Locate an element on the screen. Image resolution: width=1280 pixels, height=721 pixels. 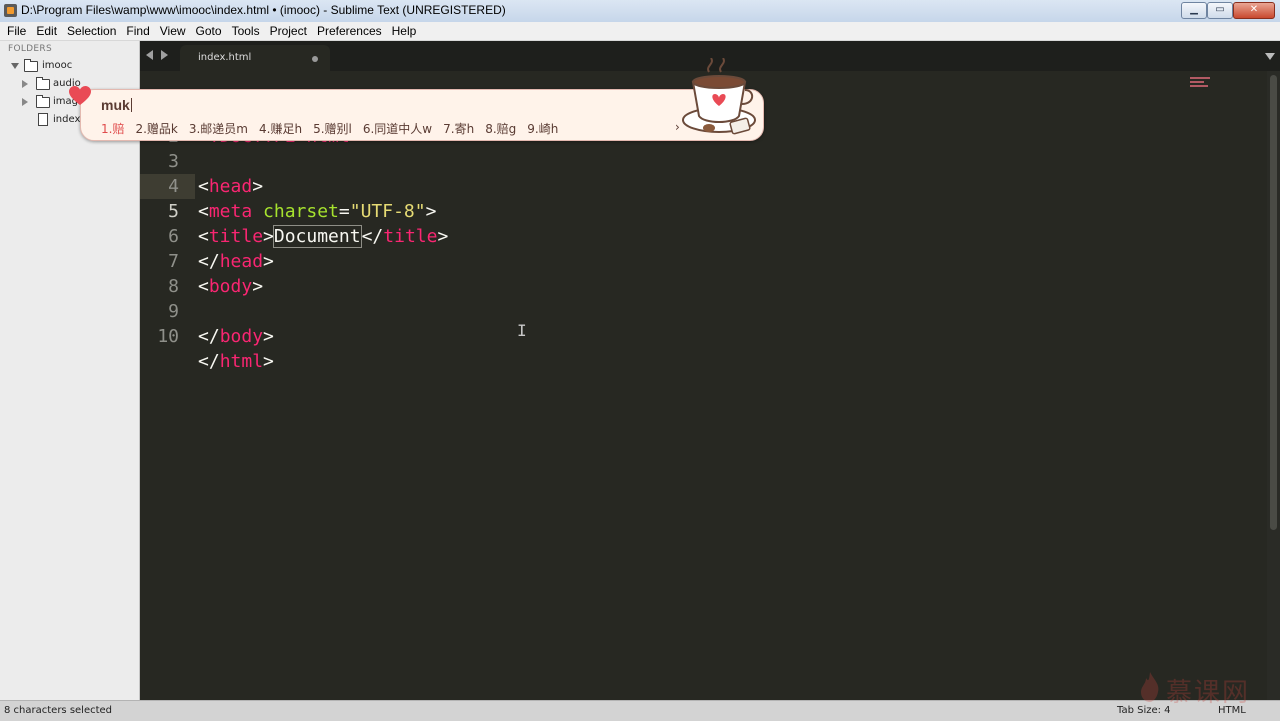
status-bar: 8 characters selected Tab Size: 4 HTML is located at coordinates (640, 710).